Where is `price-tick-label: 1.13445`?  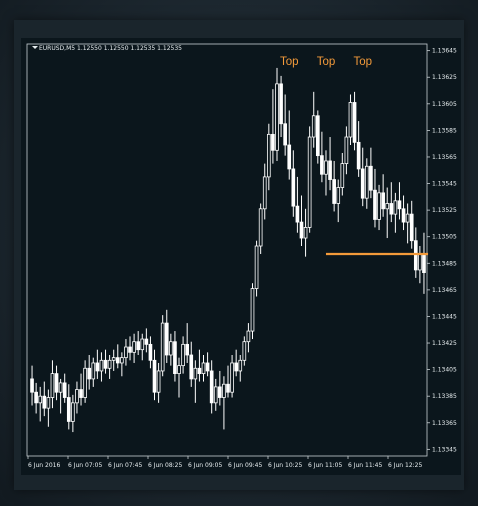
price-tick-label: 1.13445 is located at coordinates (444, 316).